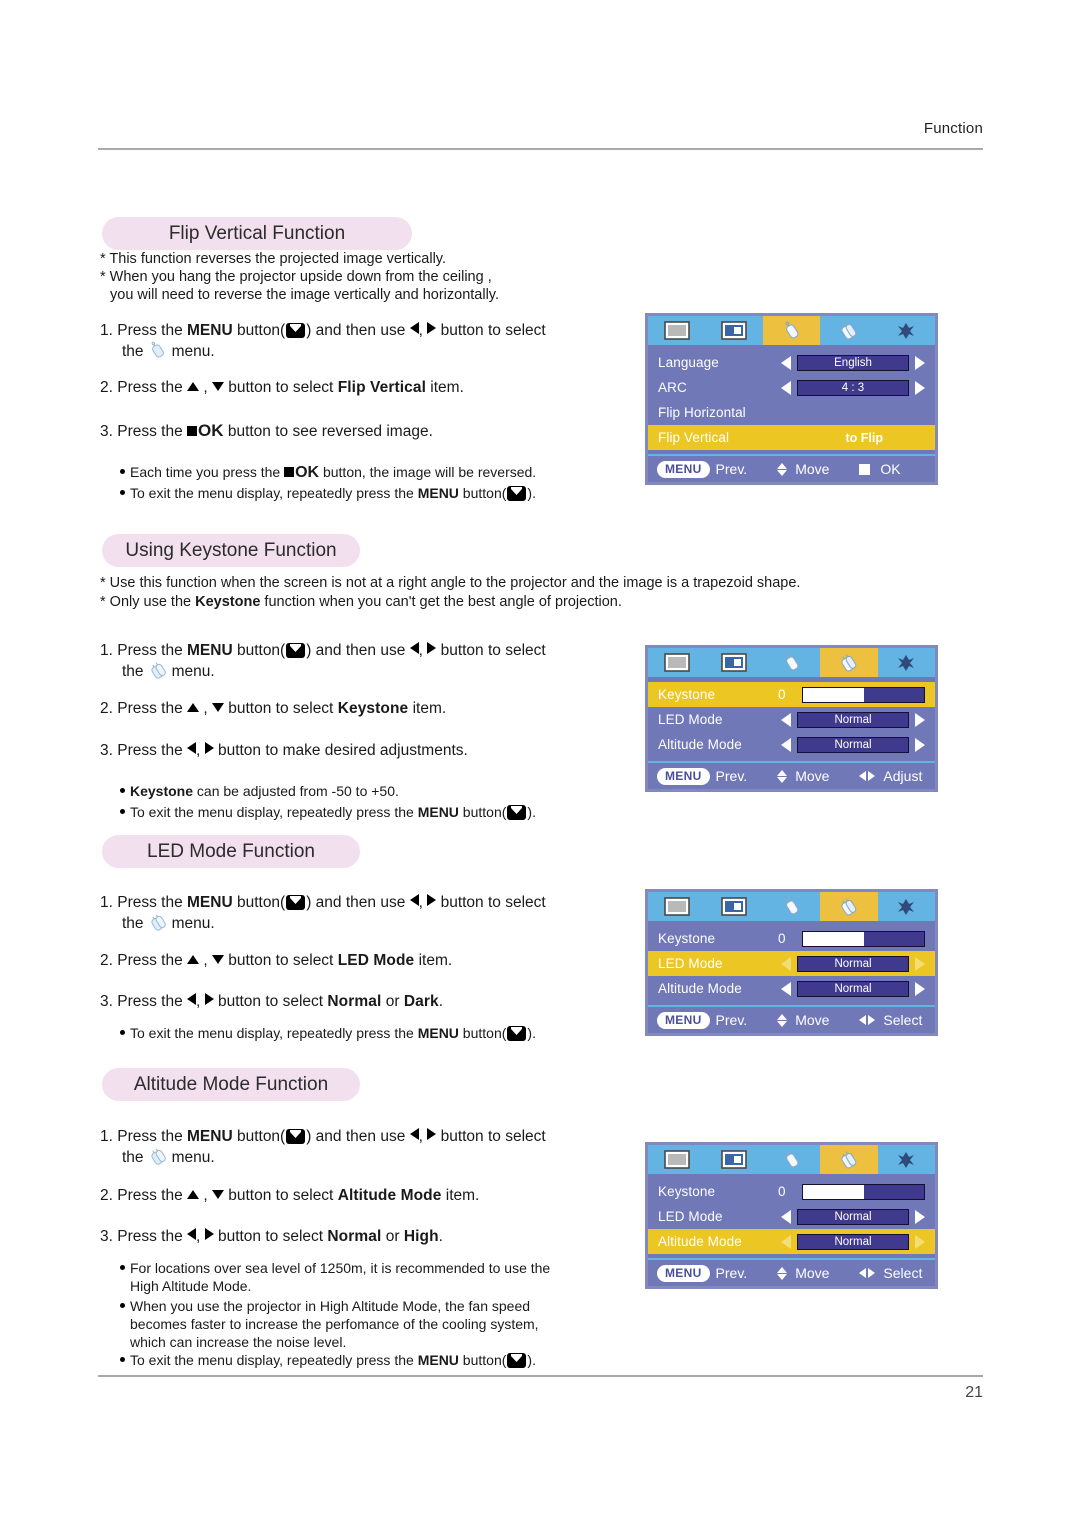  I want to click on option-dark: Dark, so click(421, 1001).